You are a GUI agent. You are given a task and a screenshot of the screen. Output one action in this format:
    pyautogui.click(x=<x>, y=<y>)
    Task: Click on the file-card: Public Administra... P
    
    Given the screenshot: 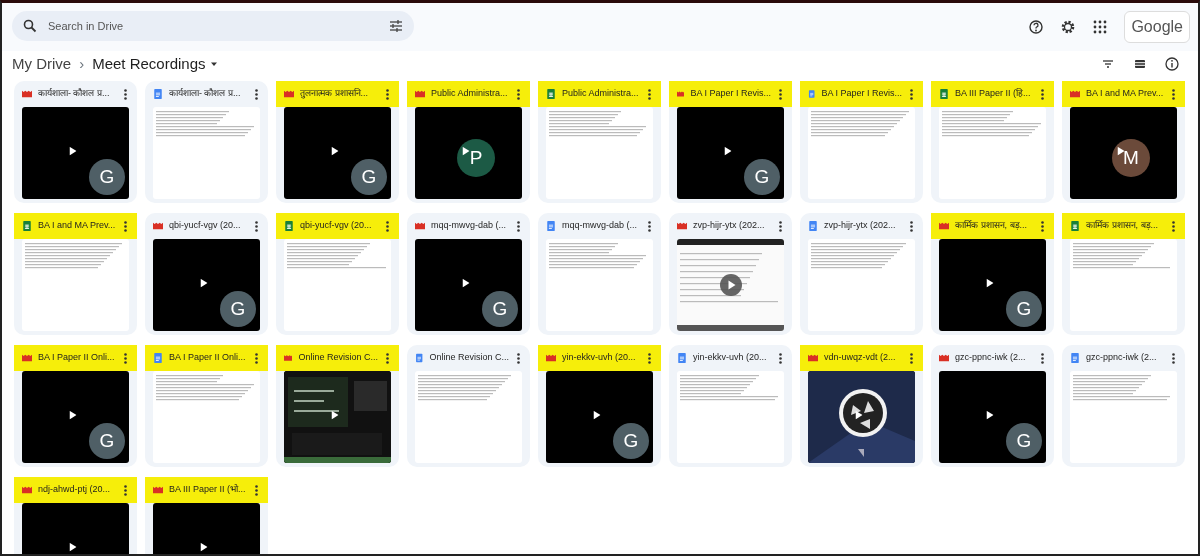 What is the action you would take?
    pyautogui.click(x=468, y=142)
    